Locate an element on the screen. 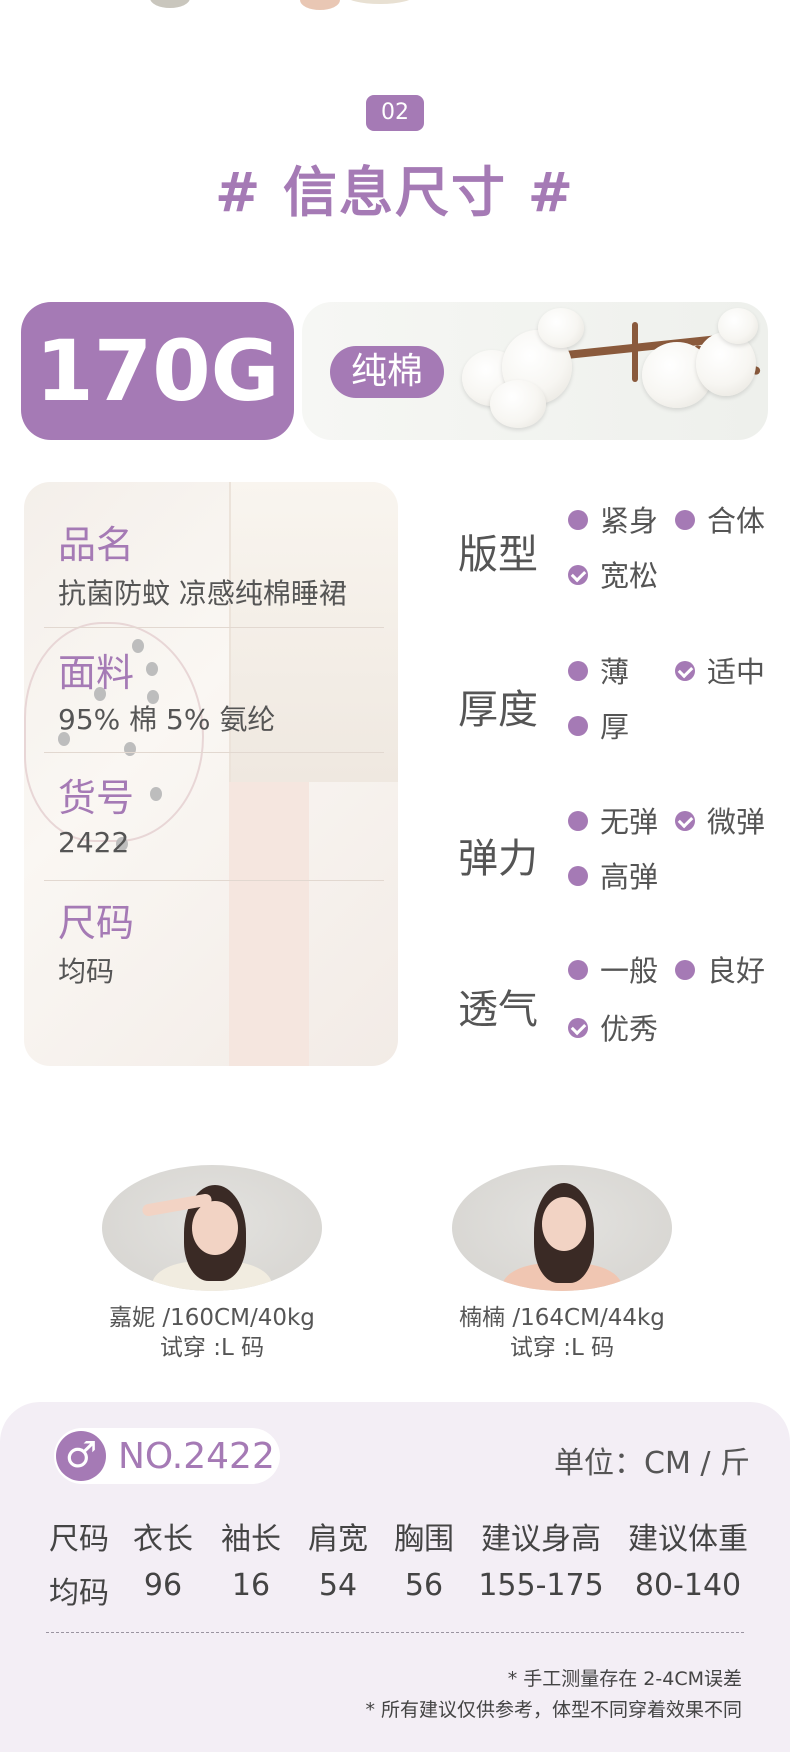 The width and height of the screenshot is (790, 1752). table-cell: 54 is located at coordinates (338, 1585).